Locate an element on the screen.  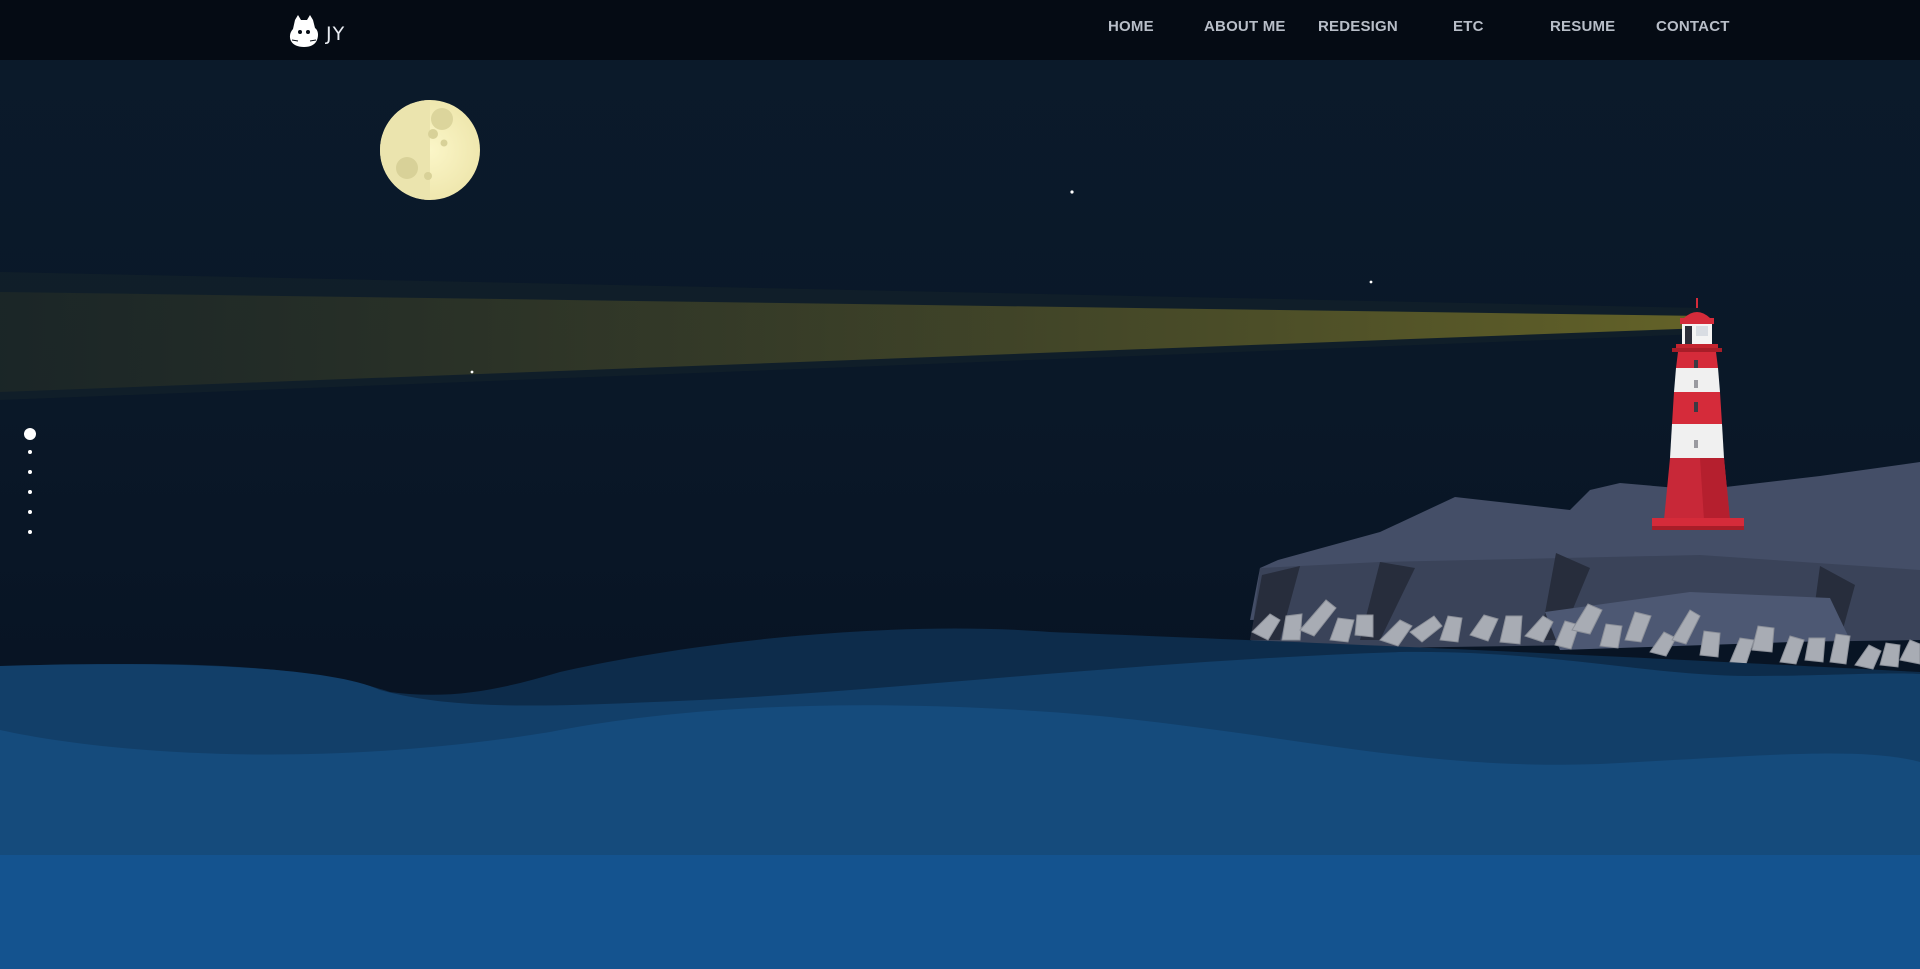
site-logo: JY is located at coordinates (316, 31).